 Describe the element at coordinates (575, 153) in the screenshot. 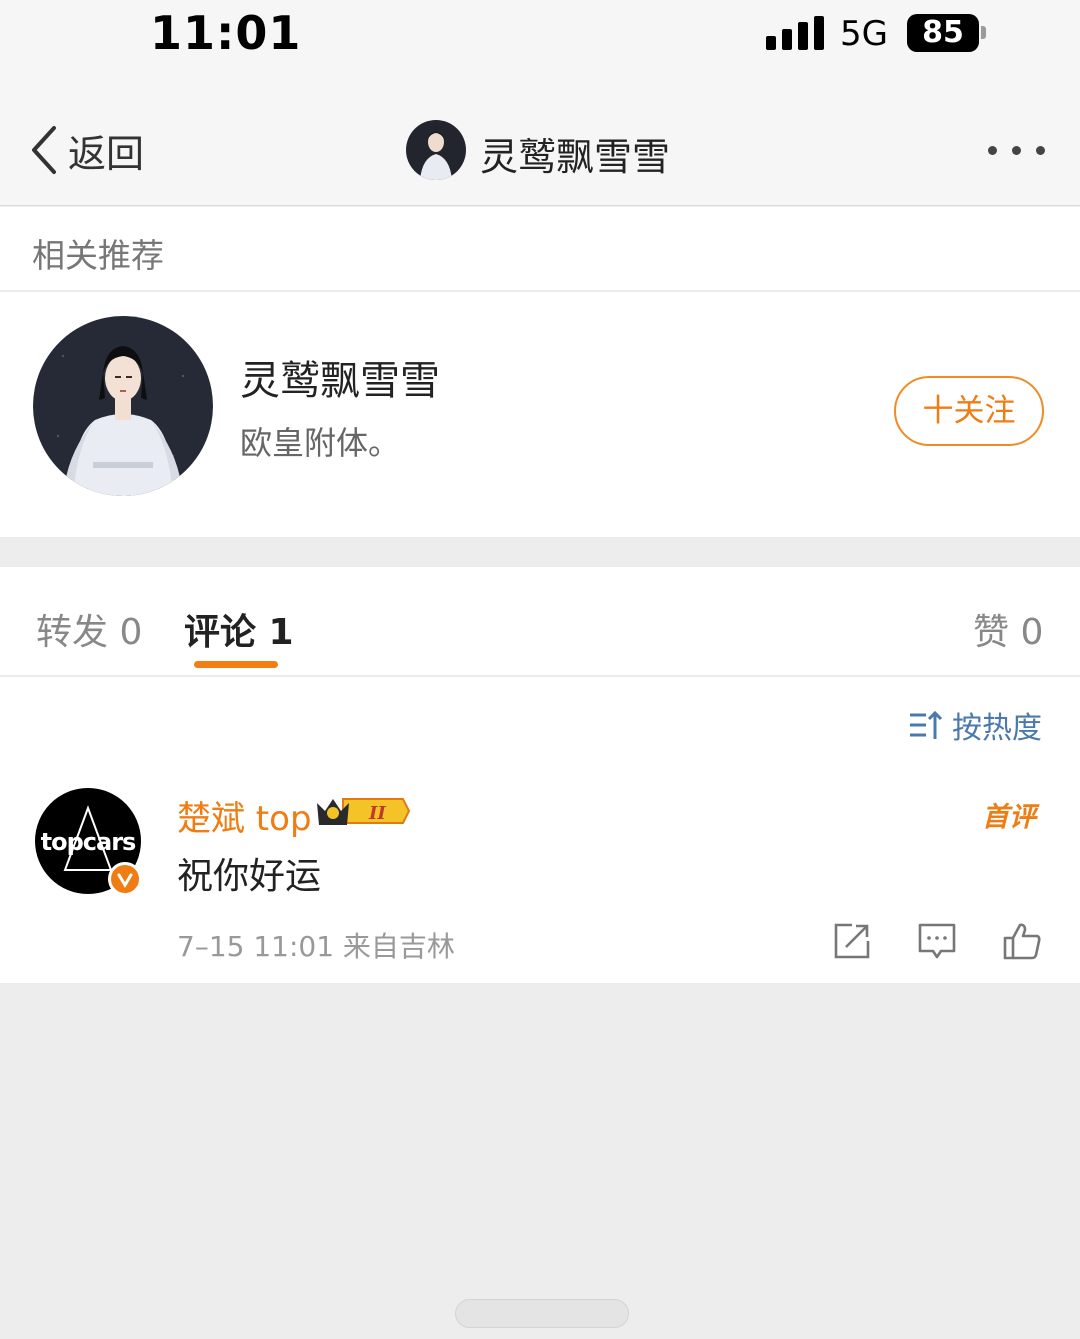

I see `nav-title: 灵鹫飘雪雪` at that location.